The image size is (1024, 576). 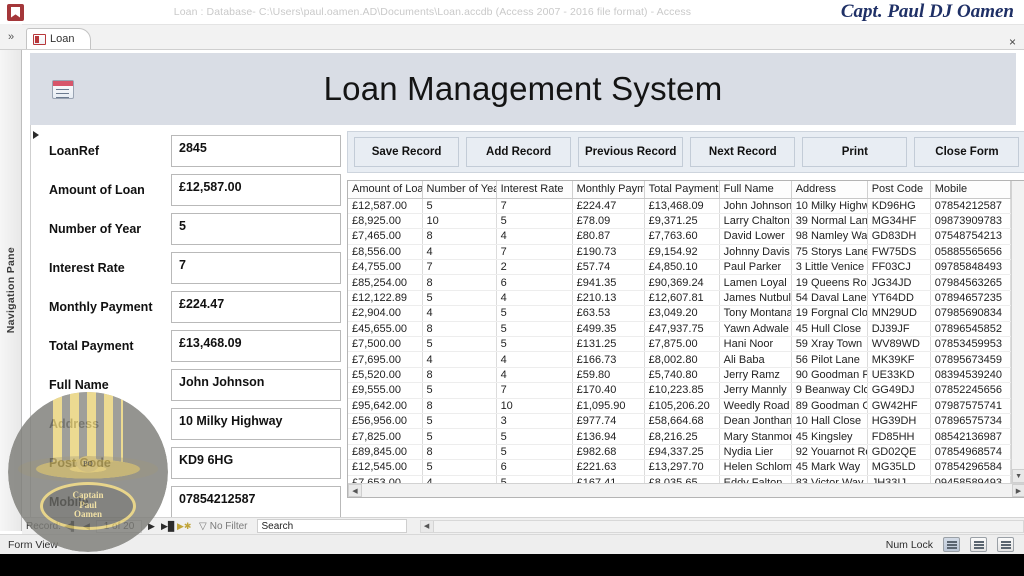 I want to click on table-cell: £7,875.00, so click(x=682, y=344).